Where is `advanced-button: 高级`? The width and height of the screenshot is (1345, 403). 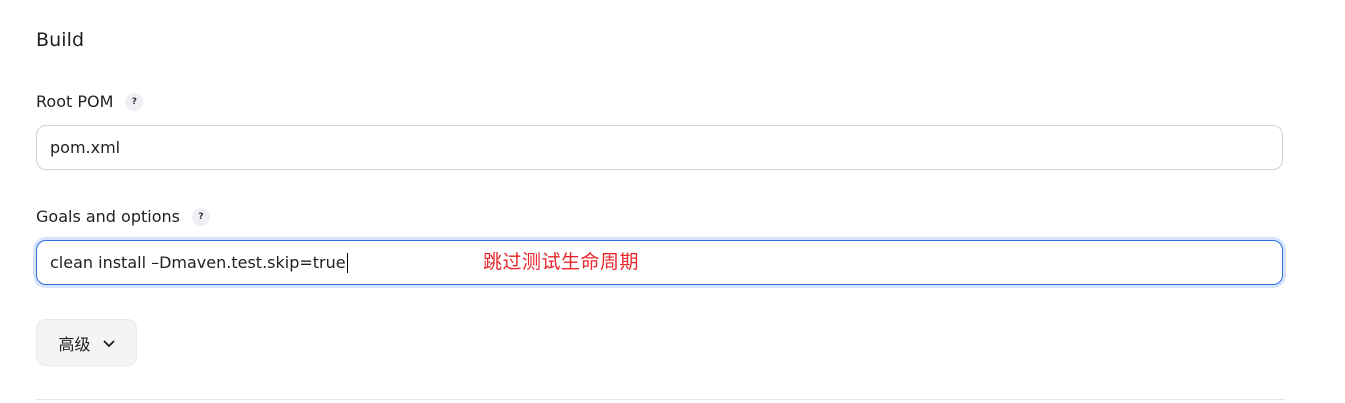
advanced-button: 高级 is located at coordinates (86, 342).